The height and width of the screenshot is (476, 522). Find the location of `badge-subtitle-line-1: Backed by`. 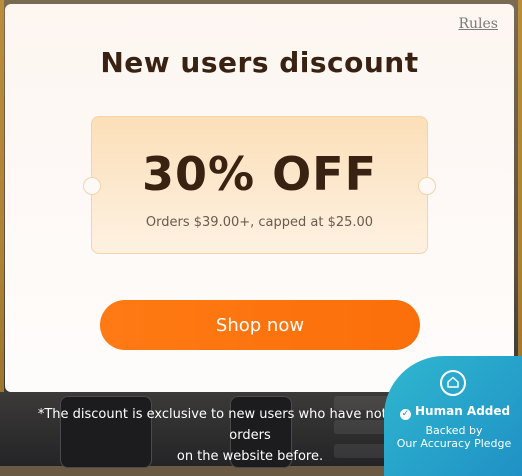

badge-subtitle-line-1: Backed by is located at coordinates (454, 430).